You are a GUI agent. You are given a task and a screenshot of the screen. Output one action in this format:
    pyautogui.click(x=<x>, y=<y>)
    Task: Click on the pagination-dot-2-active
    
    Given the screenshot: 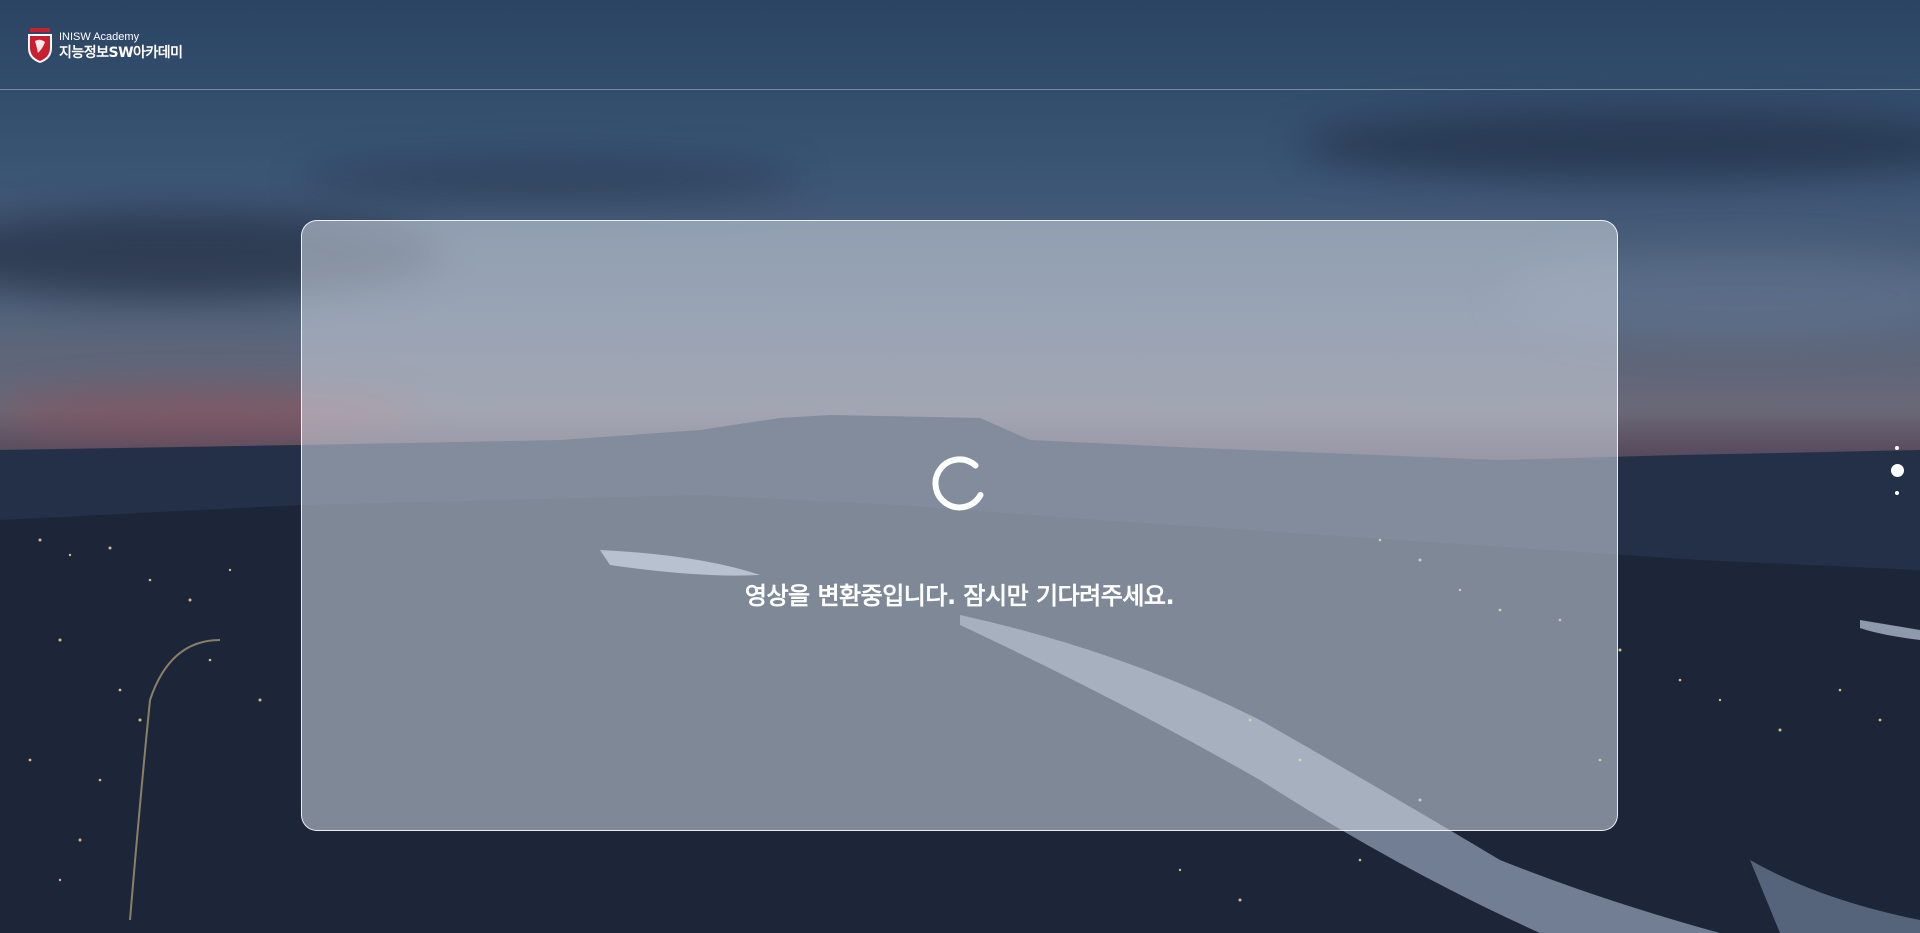 What is the action you would take?
    pyautogui.click(x=1897, y=470)
    